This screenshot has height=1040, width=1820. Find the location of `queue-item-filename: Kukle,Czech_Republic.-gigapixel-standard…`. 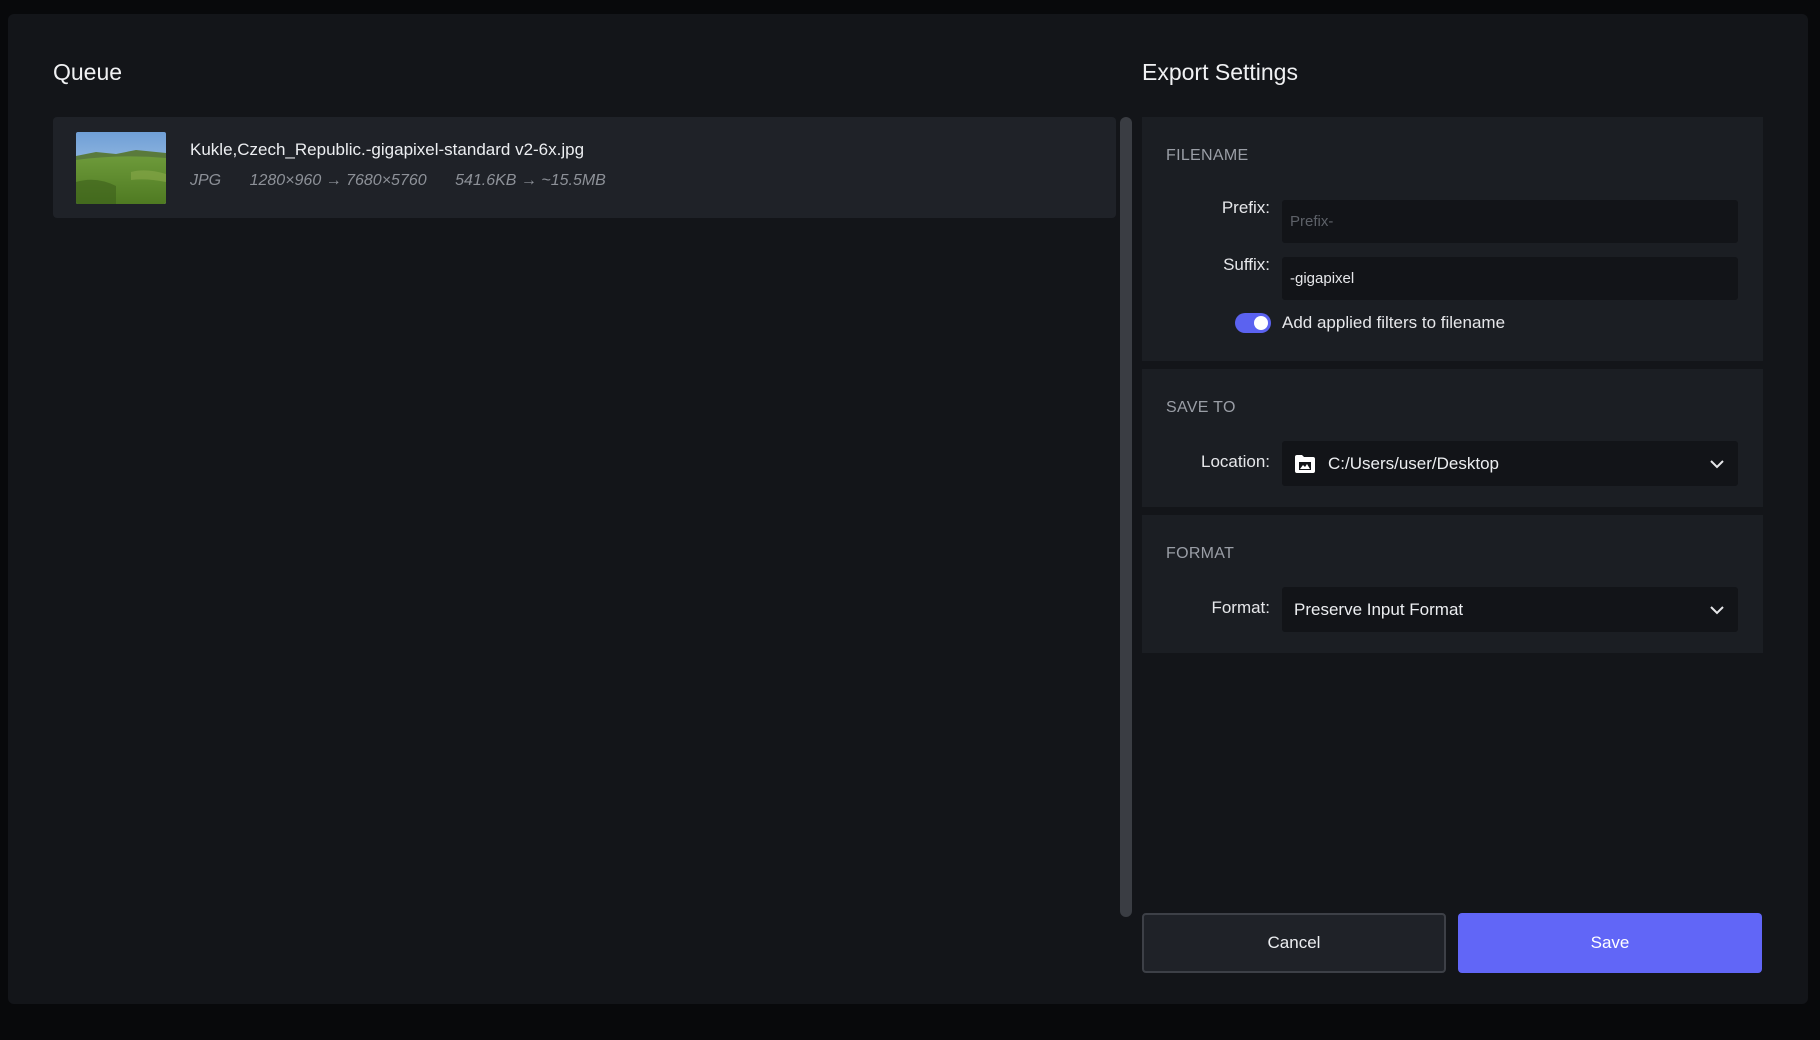

queue-item-filename: Kukle,Czech_Republic.-gigapixel-standard… is located at coordinates (387, 149).